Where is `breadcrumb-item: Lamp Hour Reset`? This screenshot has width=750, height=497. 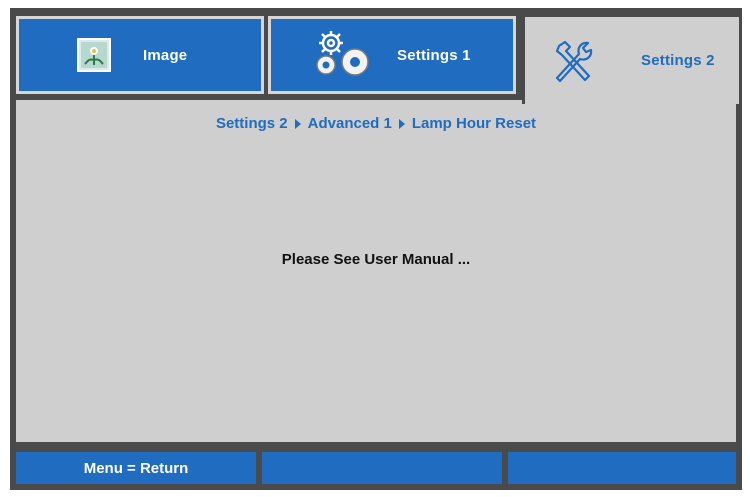 breadcrumb-item: Lamp Hour Reset is located at coordinates (474, 123).